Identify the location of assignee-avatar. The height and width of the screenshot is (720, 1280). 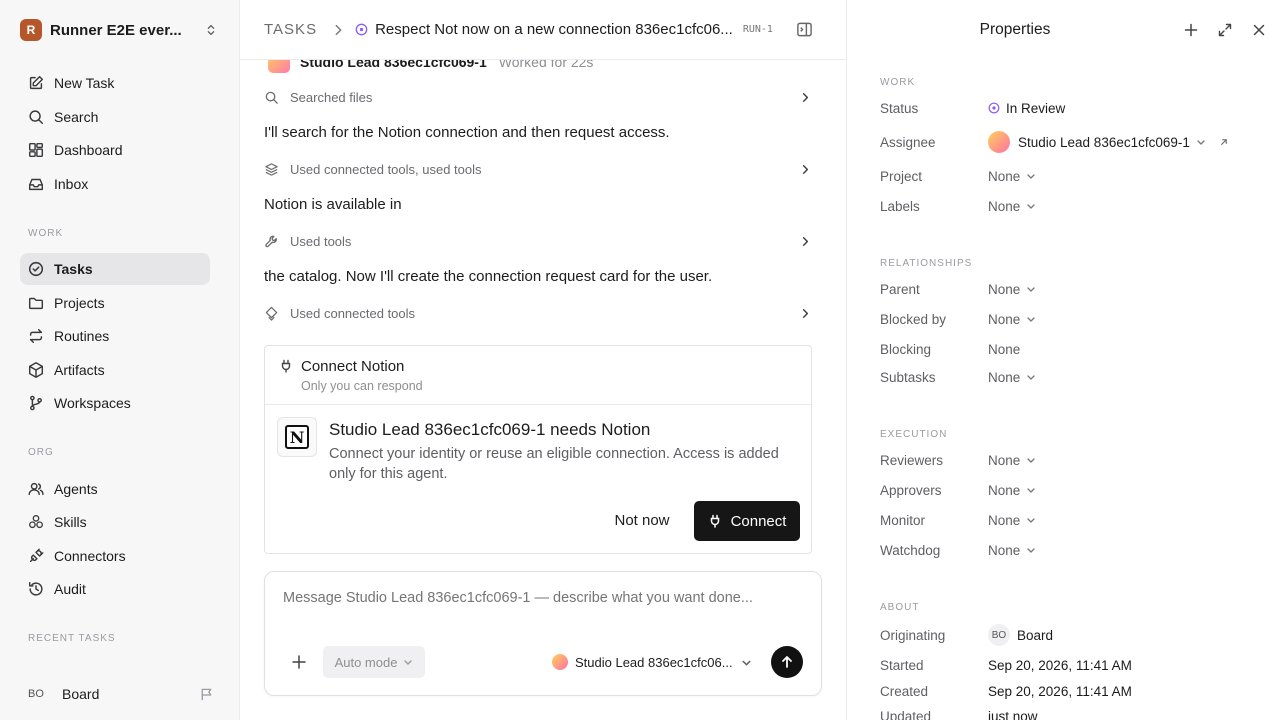
(999, 142).